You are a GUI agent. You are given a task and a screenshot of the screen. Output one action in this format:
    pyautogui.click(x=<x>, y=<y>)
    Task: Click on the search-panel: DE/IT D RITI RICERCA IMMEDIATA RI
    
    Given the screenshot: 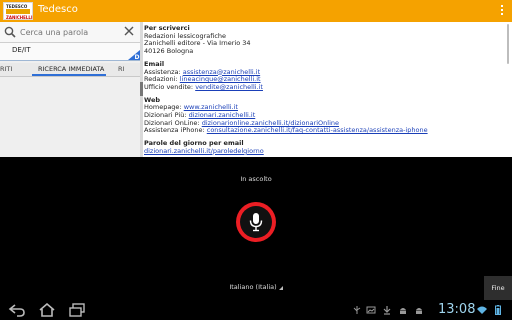 What is the action you would take?
    pyautogui.click(x=70, y=89)
    